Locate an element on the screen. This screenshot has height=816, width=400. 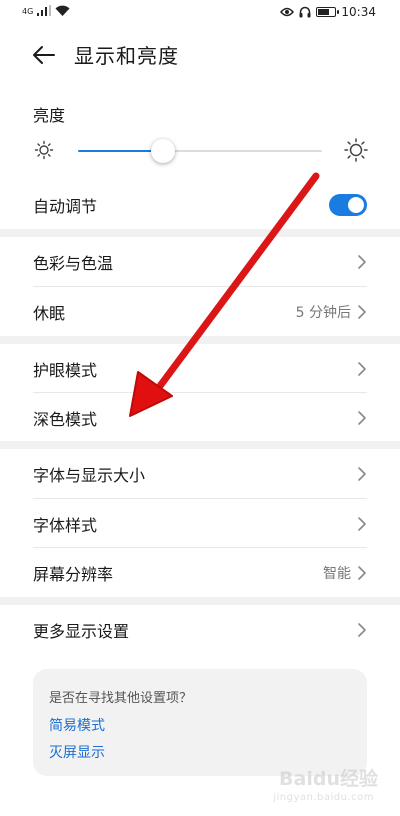
color-temp-row: 色彩与色温 is located at coordinates (200, 261).